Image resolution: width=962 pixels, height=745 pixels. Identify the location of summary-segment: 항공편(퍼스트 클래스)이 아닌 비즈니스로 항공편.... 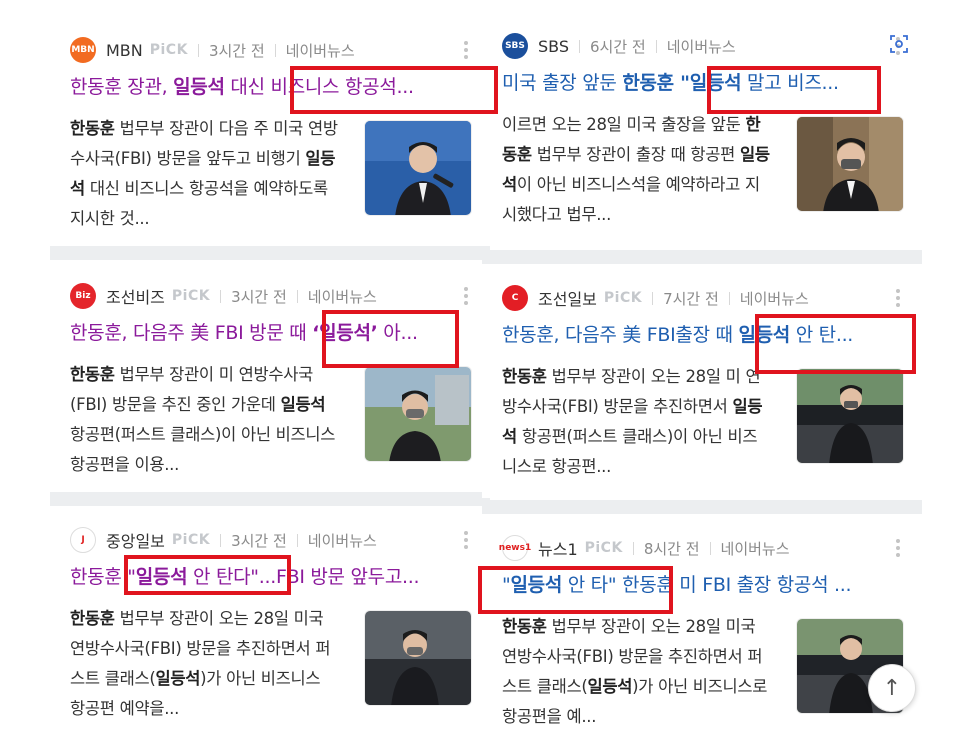
(630, 451).